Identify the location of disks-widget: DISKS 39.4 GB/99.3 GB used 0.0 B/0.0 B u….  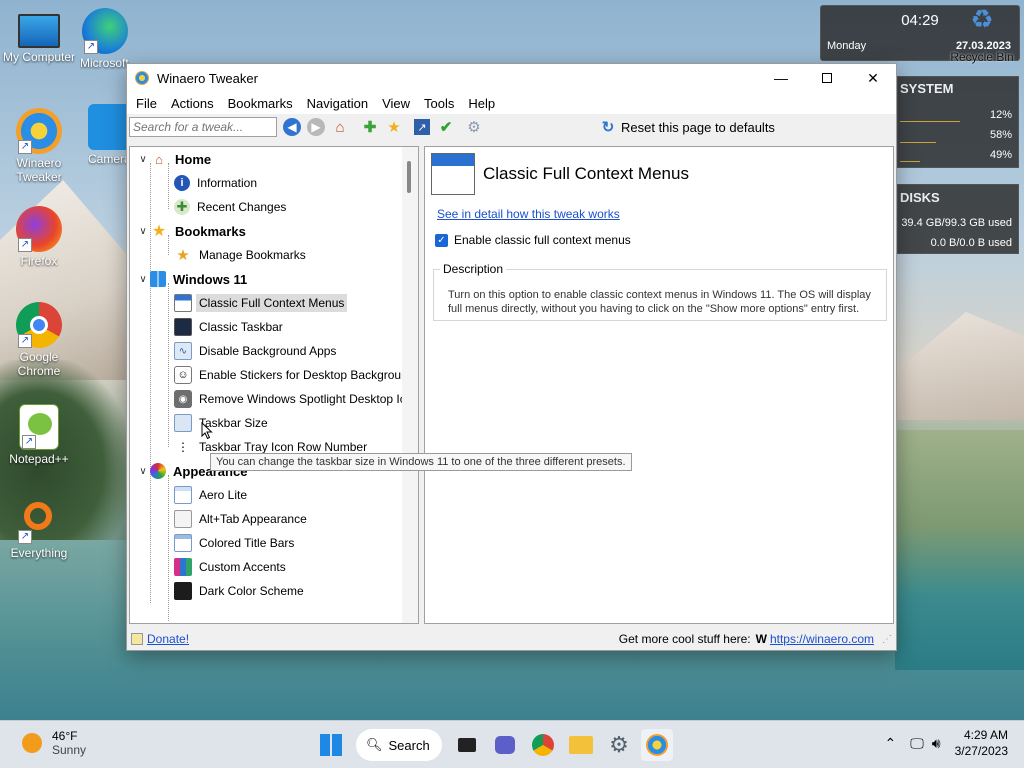
(958, 219).